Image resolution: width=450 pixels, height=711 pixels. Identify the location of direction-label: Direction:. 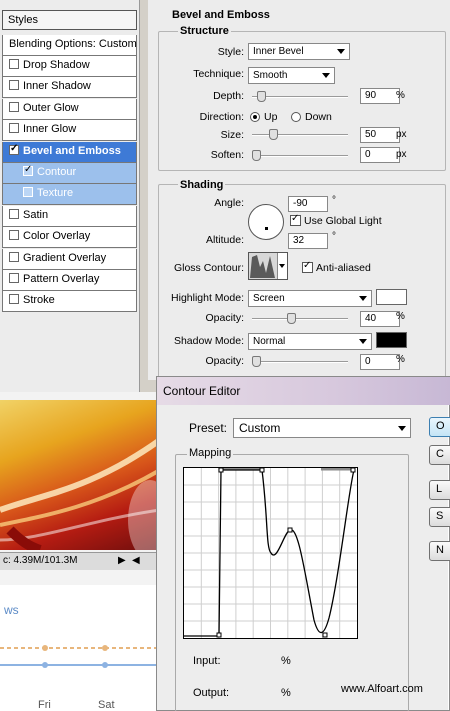
(221, 117).